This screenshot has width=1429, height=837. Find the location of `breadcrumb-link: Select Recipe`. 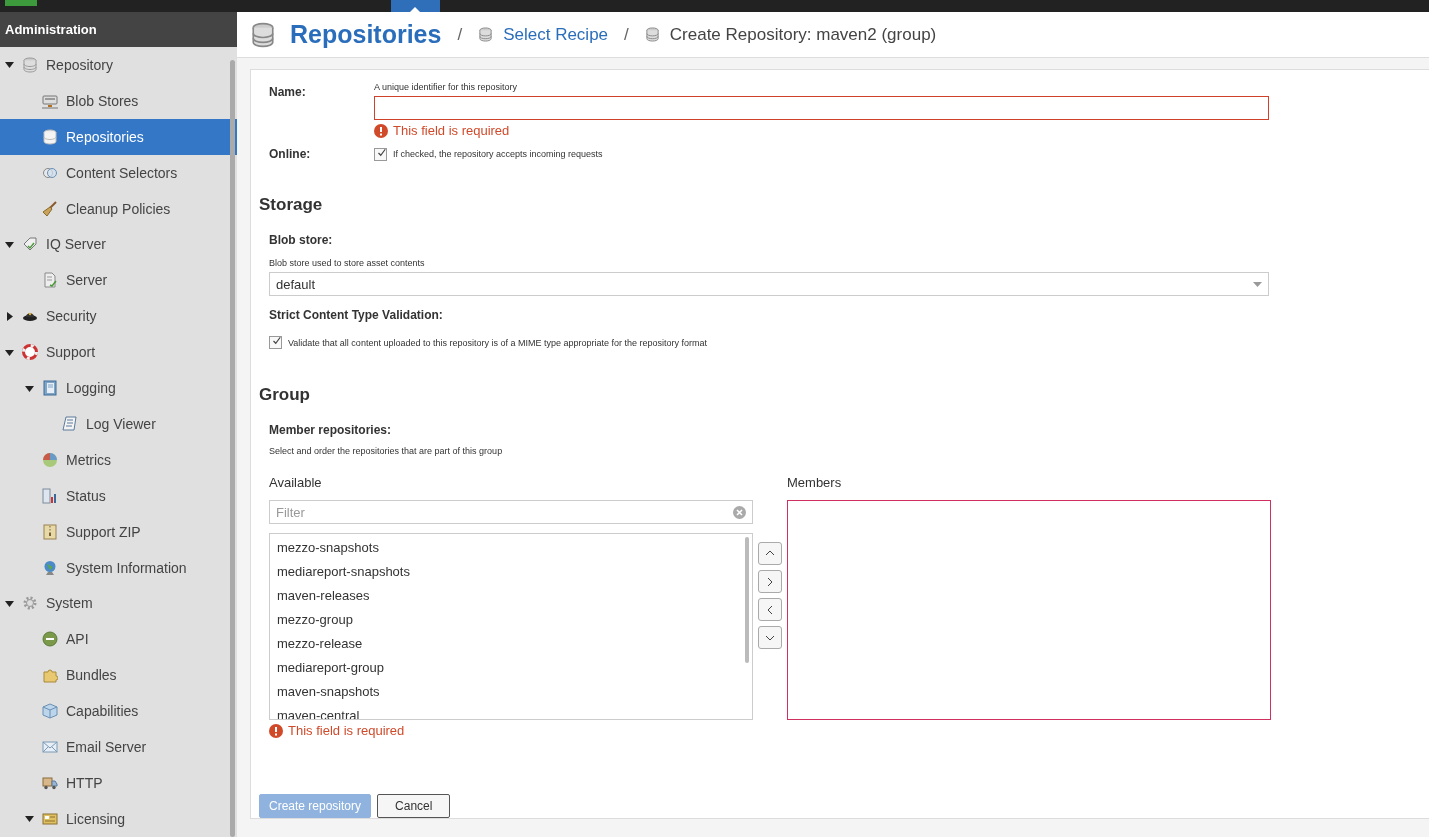

breadcrumb-link: Select Recipe is located at coordinates (556, 34).